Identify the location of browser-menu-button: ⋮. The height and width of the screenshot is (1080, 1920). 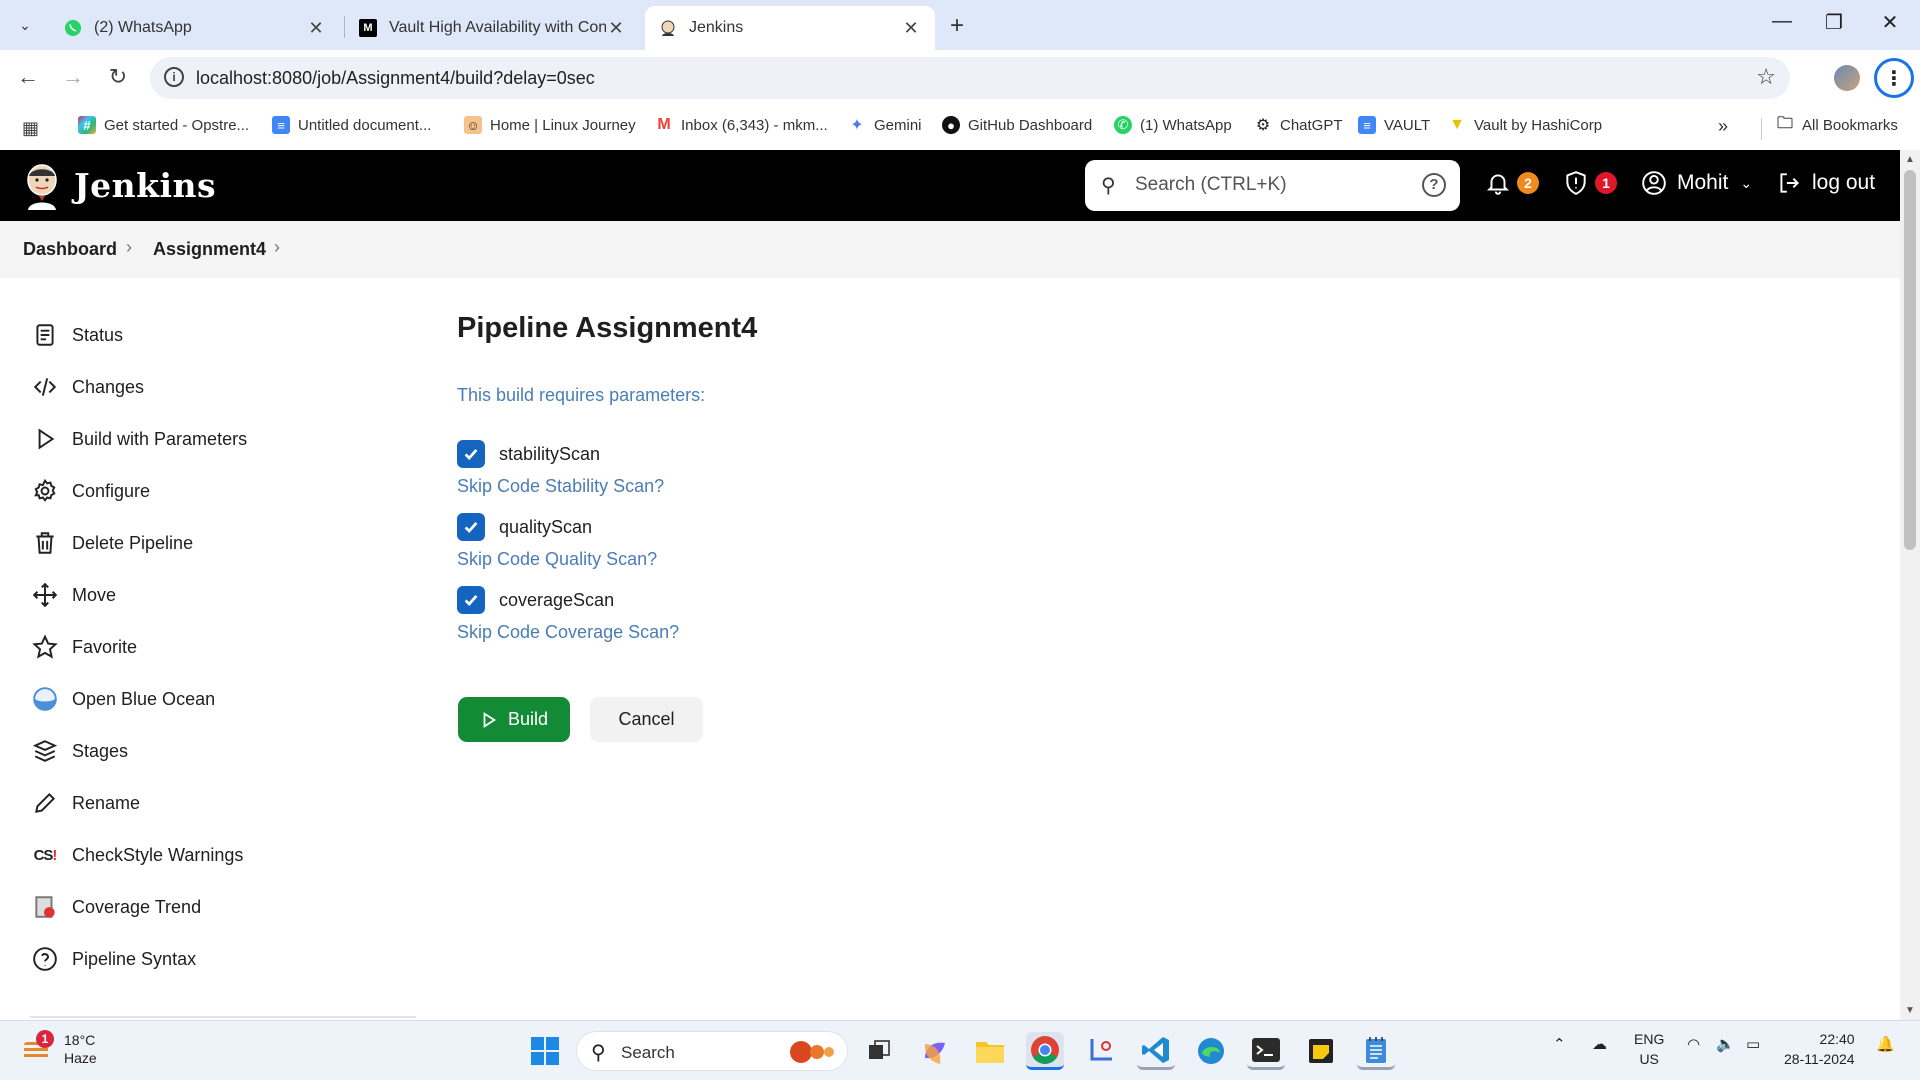
(1894, 78).